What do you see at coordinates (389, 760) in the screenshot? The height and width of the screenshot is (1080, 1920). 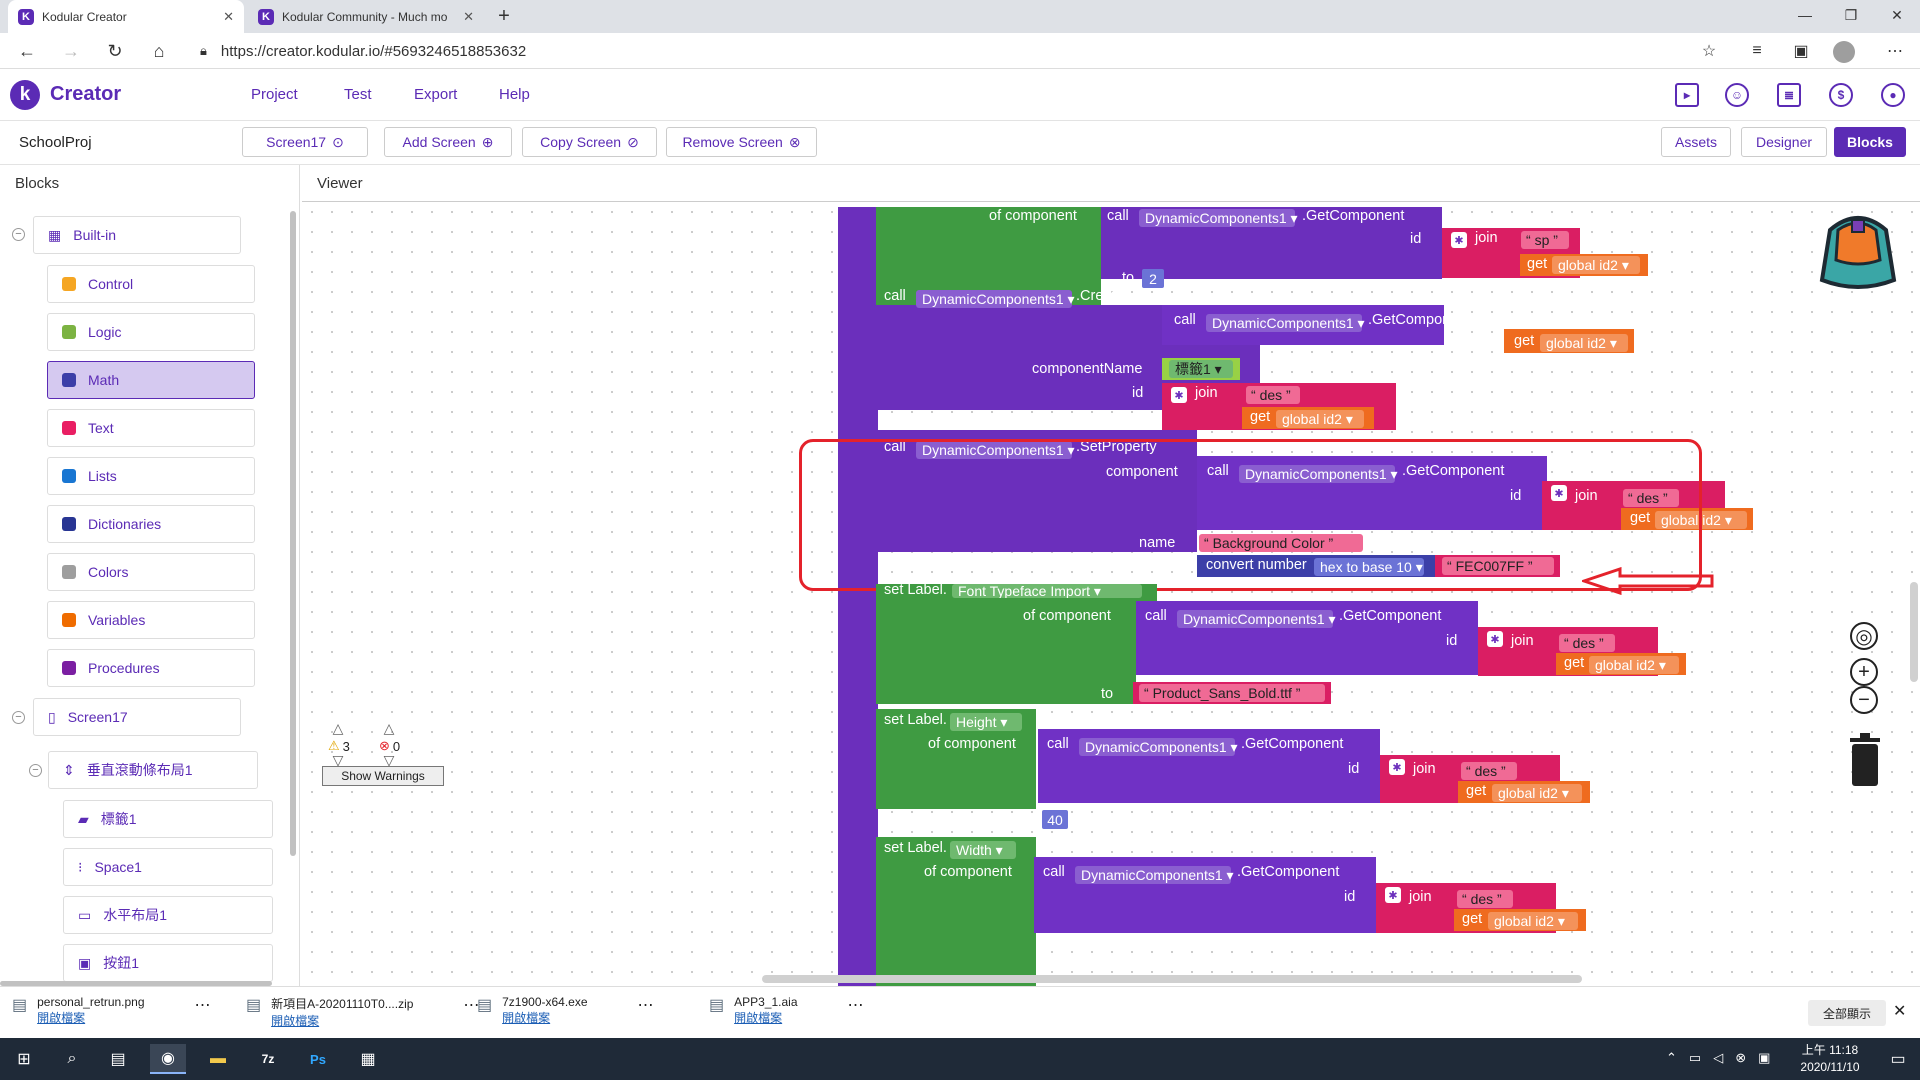 I see `error-next-arrow-icon: ▽` at bounding box center [389, 760].